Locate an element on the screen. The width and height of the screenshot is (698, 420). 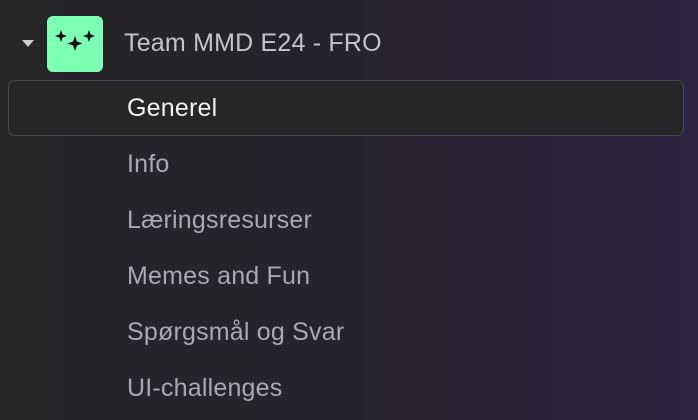
sparkles-icon is located at coordinates (75, 40).